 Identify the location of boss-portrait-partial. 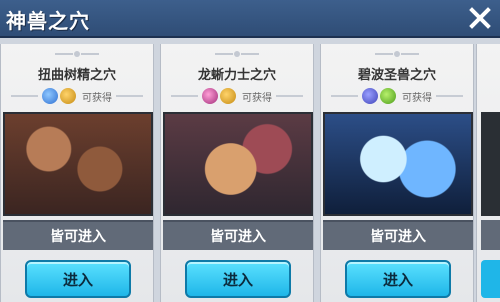
(490, 164).